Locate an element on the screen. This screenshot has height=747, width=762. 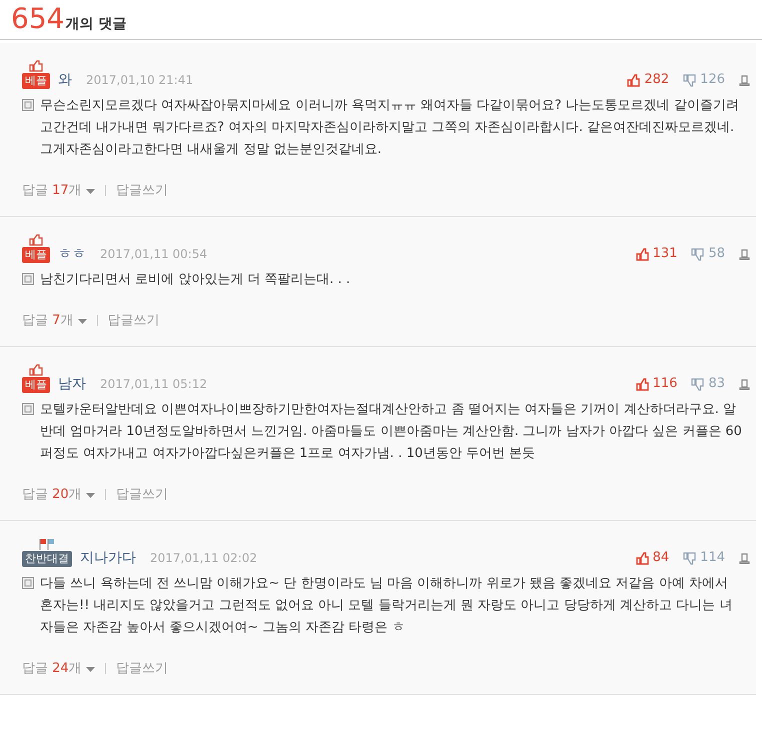
badge: 찬반대결 is located at coordinates (47, 559).